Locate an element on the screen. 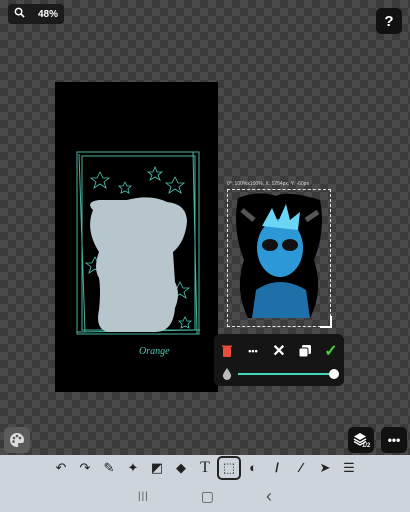  transform-popup: ••• ✕ ✓ is located at coordinates (279, 360).